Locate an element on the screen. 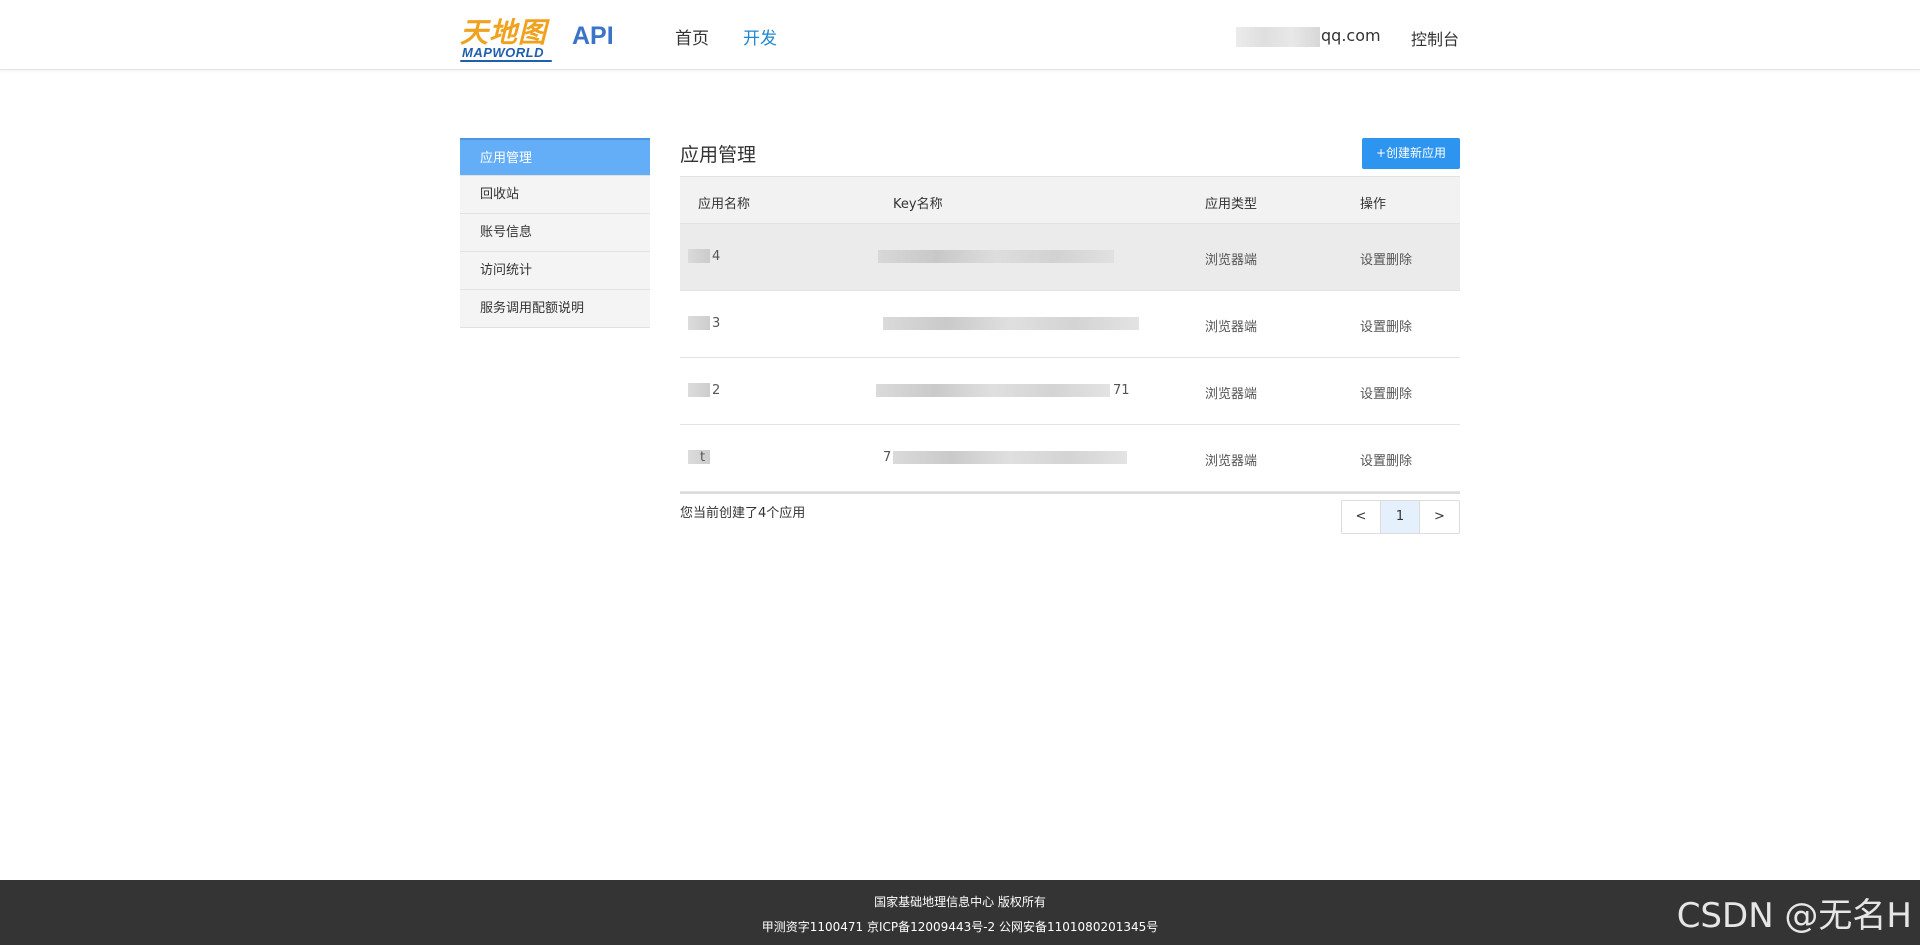 This screenshot has height=945, width=1920. tianditu-logo: 天地图 MAPWORLD is located at coordinates (508, 37).